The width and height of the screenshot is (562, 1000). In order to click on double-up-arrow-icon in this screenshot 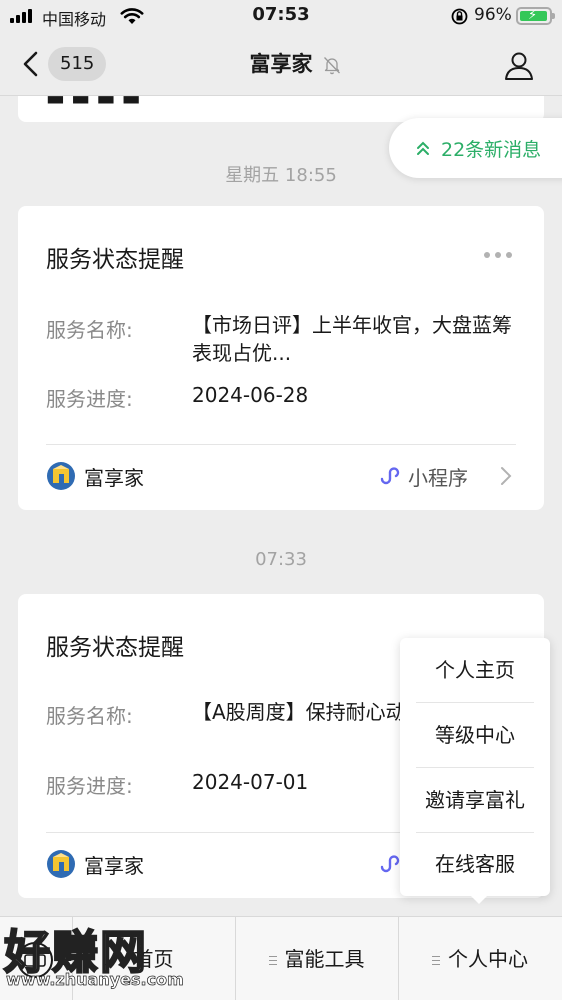, I will do `click(423, 148)`.